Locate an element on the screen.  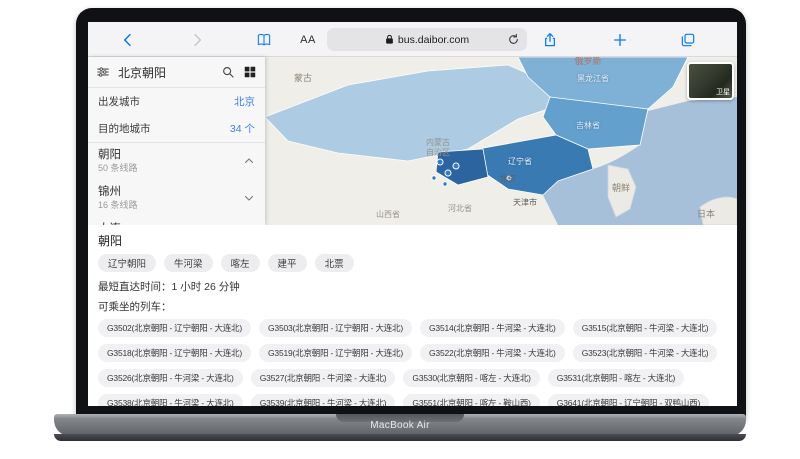
reload-icon is located at coordinates (513, 38).